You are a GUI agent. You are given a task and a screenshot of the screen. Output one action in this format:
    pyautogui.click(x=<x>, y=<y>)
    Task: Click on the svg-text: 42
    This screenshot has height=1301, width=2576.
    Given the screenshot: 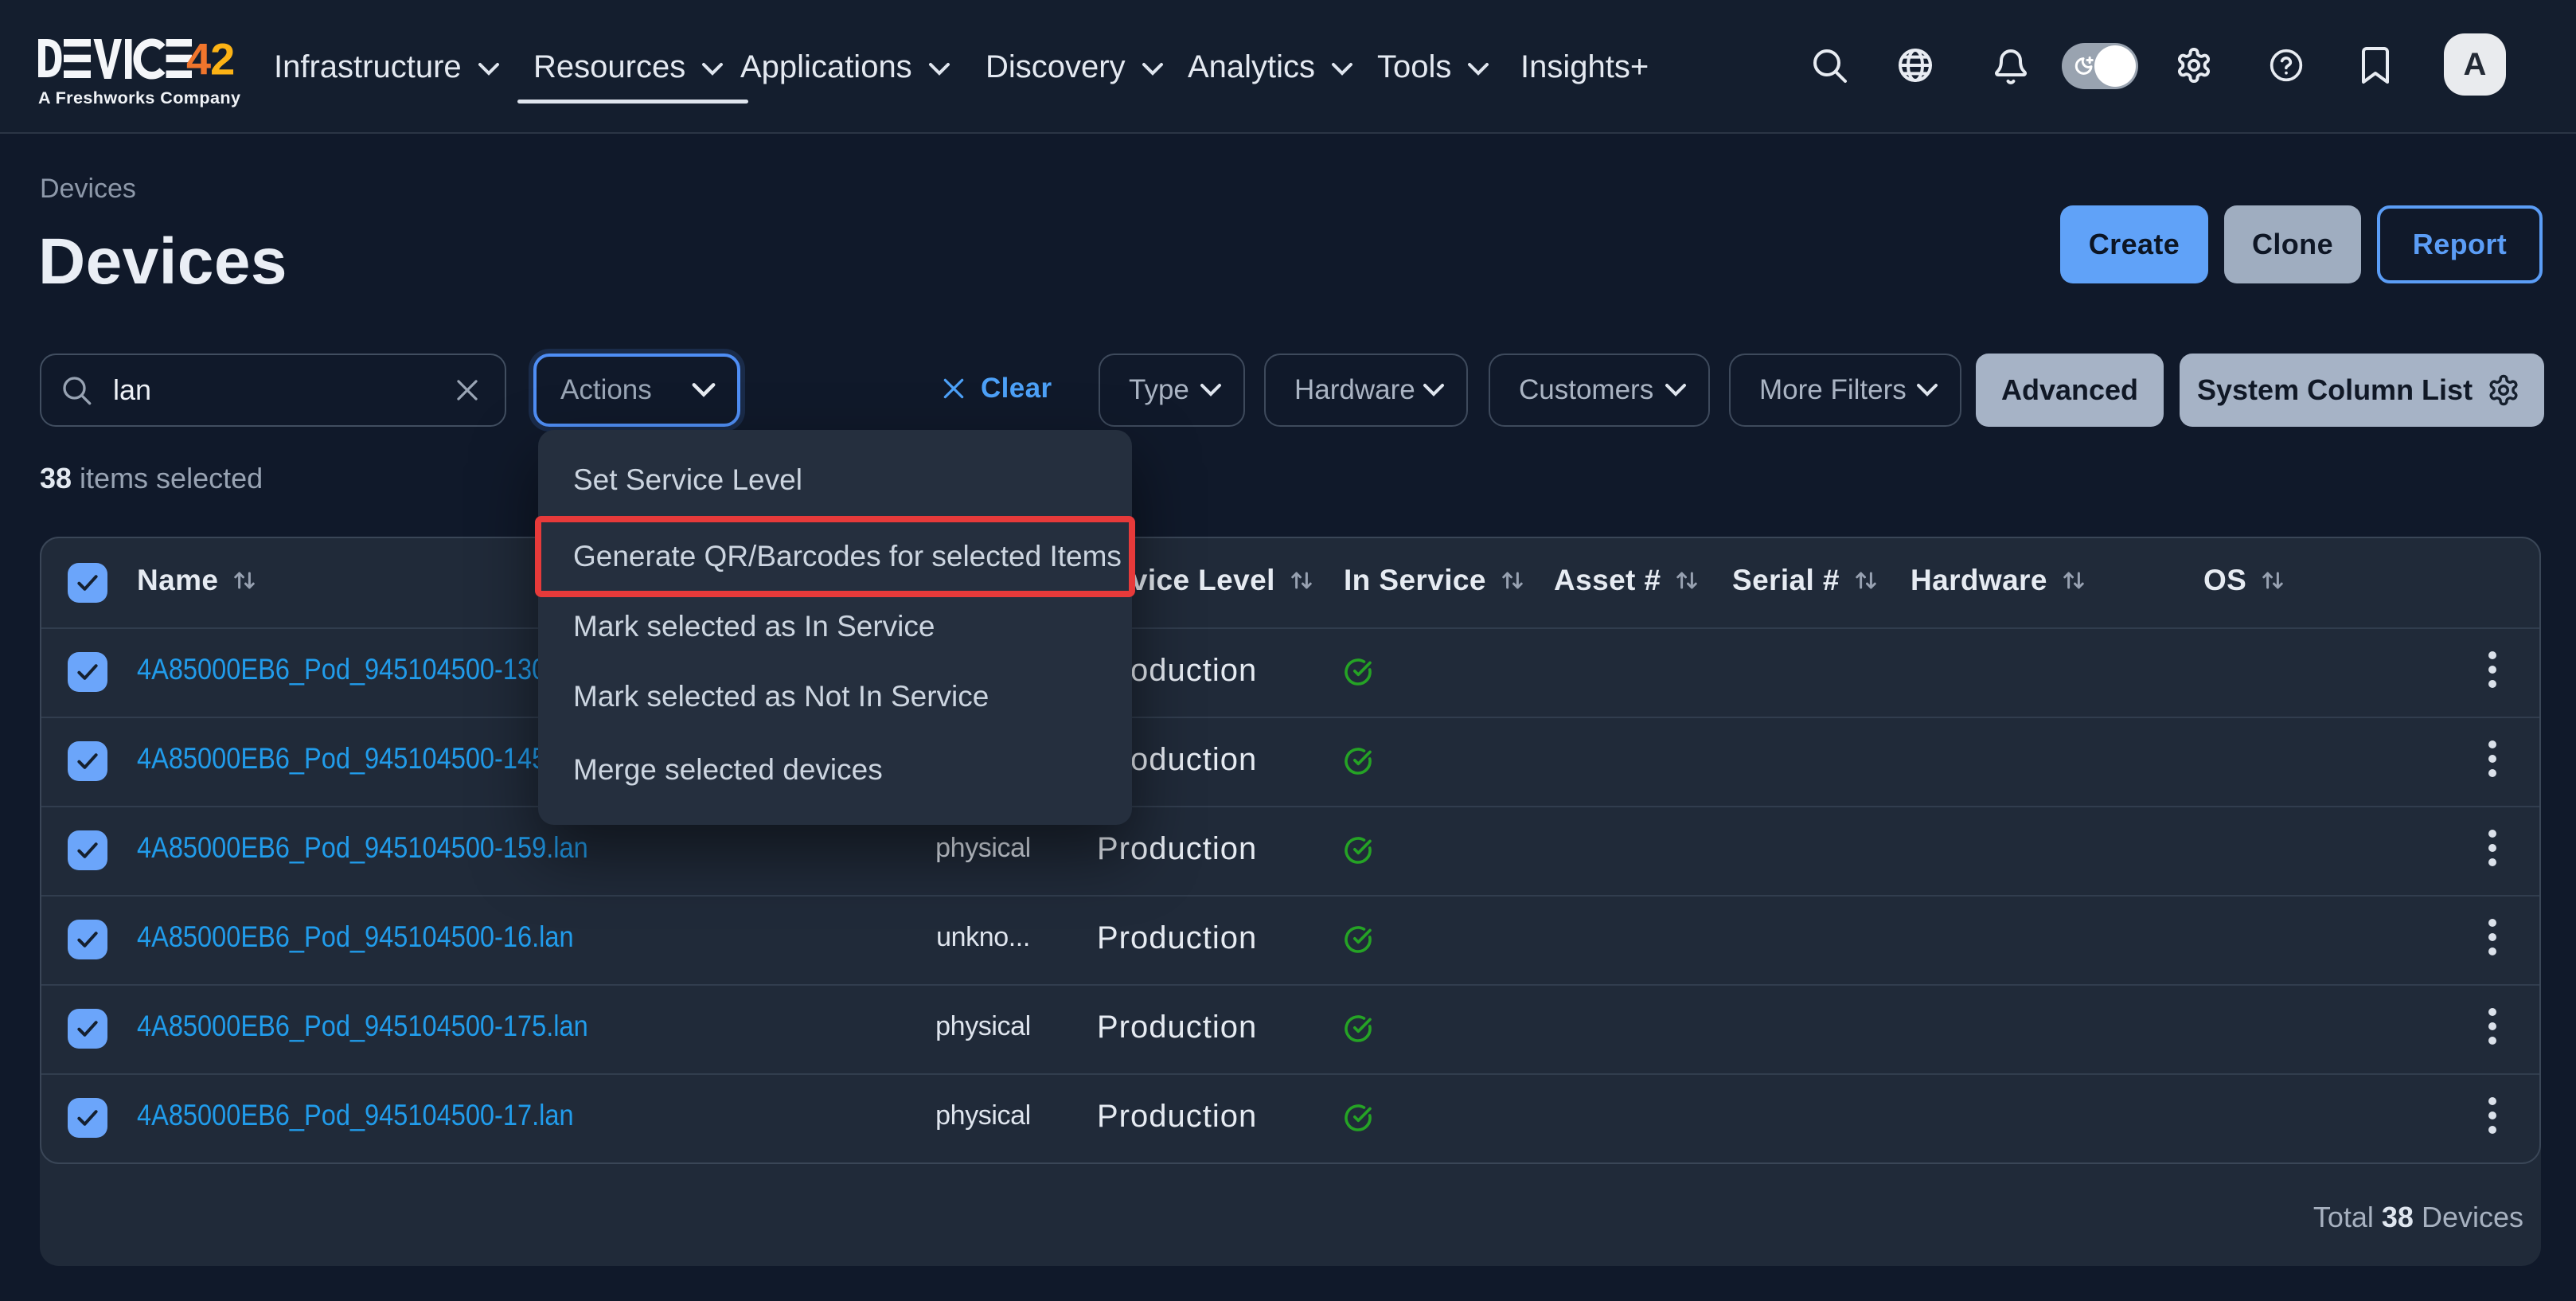 What is the action you would take?
    pyautogui.click(x=210, y=59)
    